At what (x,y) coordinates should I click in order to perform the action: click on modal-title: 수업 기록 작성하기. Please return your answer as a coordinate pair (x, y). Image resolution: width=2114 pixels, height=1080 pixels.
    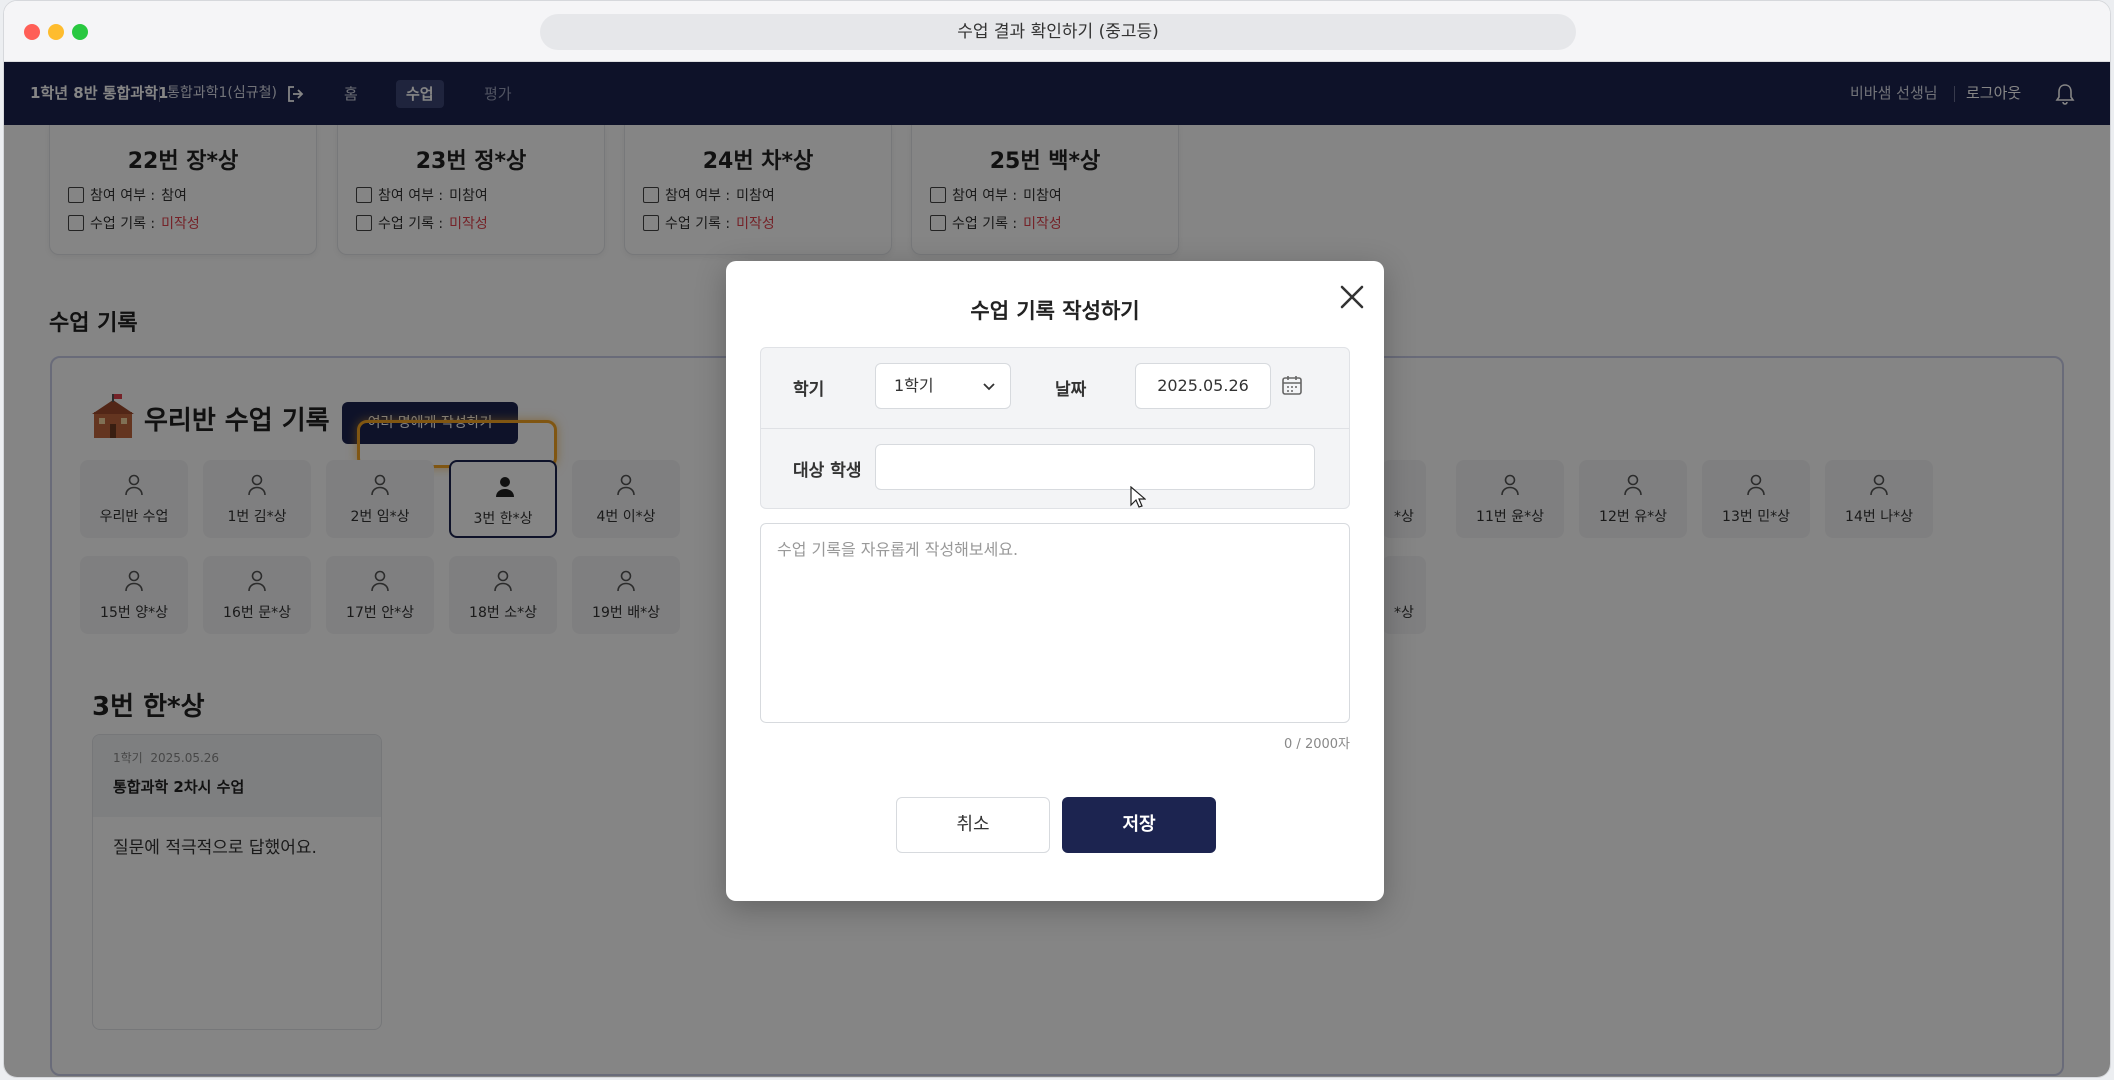
    Looking at the image, I should click on (1055, 311).